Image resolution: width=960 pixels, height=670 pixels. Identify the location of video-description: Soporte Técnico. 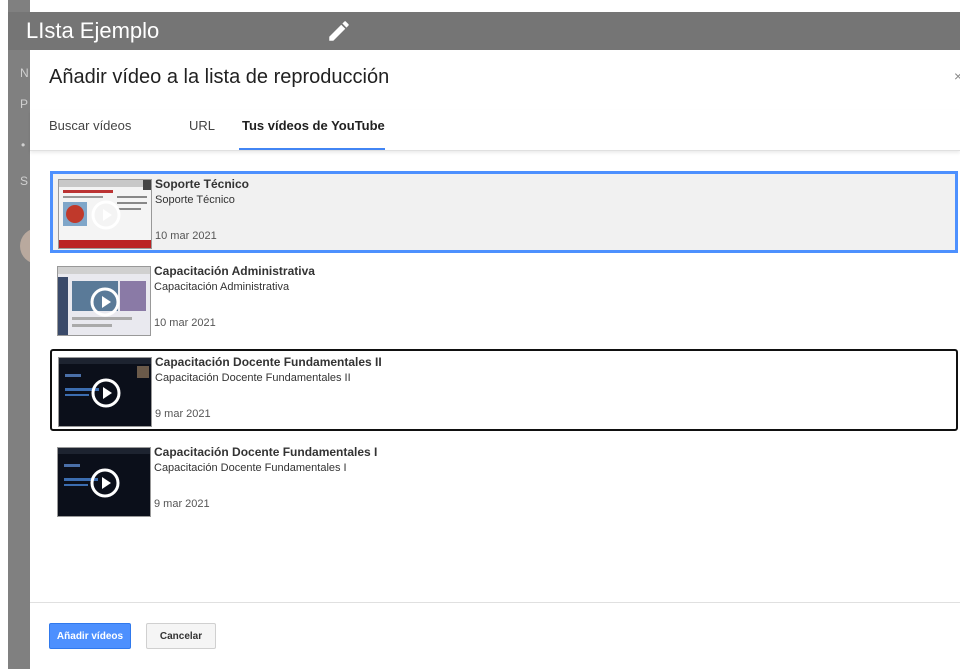
(195, 200).